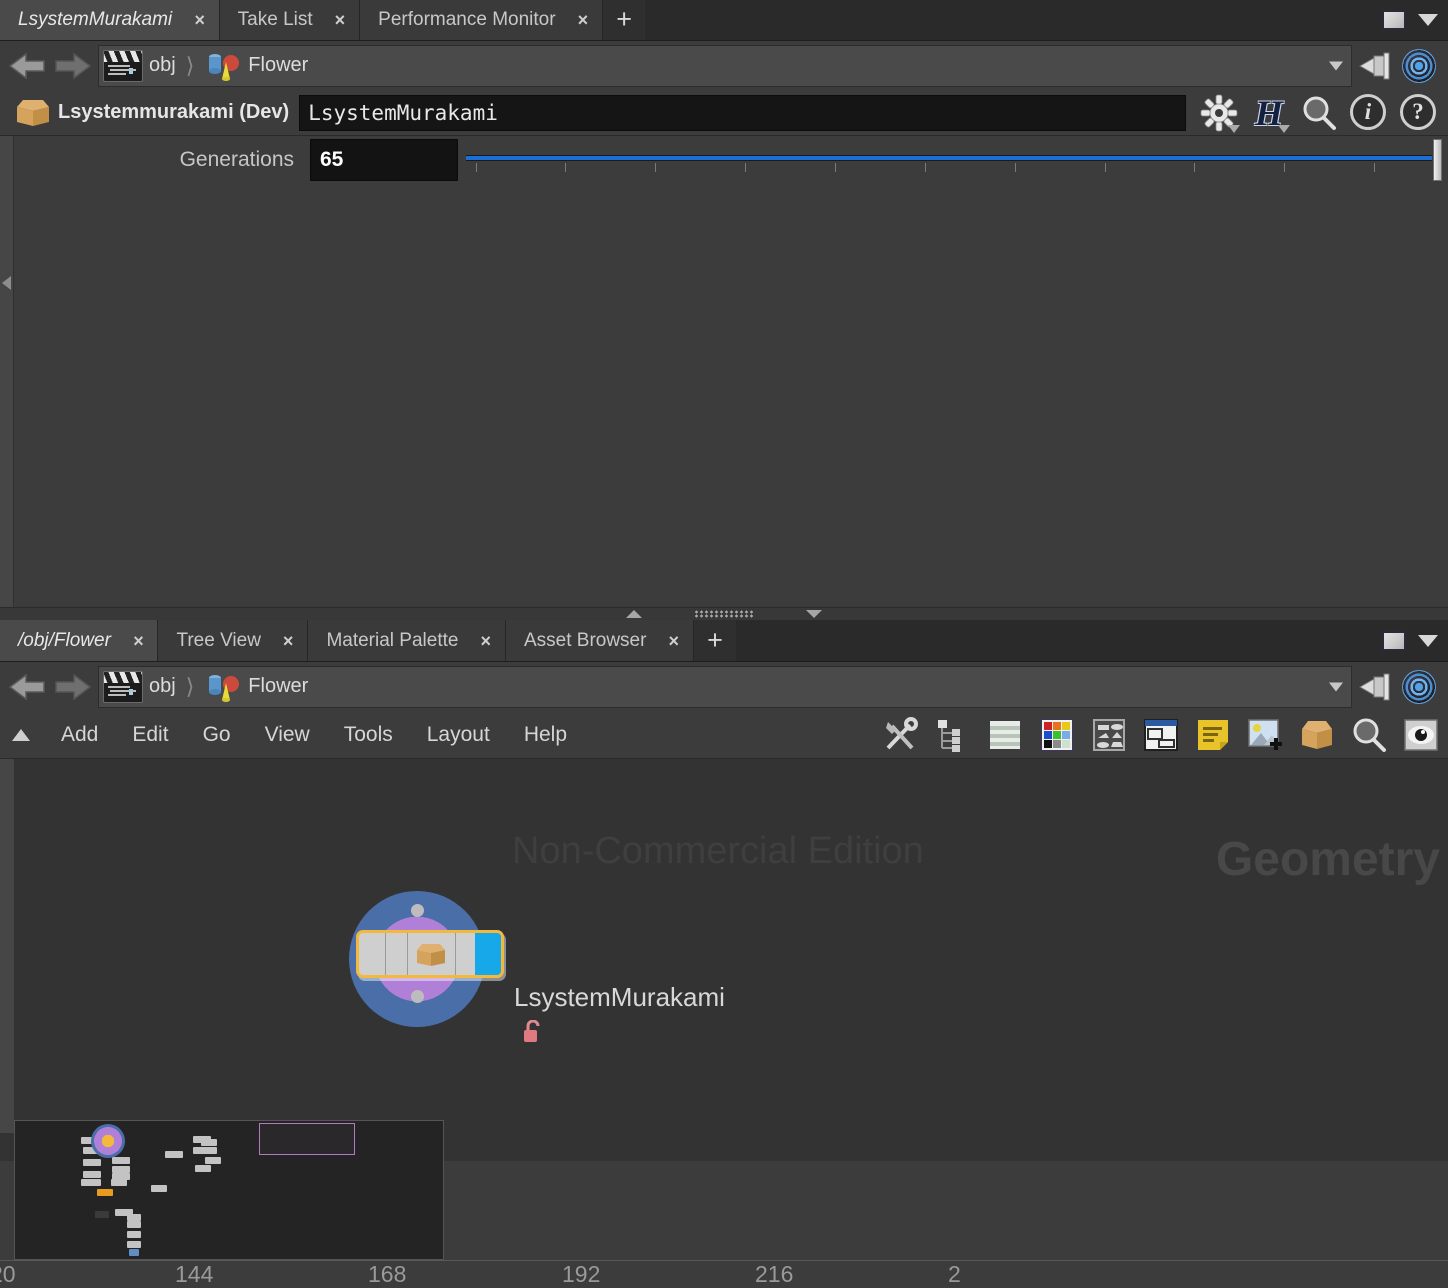 The image size is (1448, 1288). What do you see at coordinates (742, 112) in the screenshot?
I see `node-name-input: LsystemMurakami` at bounding box center [742, 112].